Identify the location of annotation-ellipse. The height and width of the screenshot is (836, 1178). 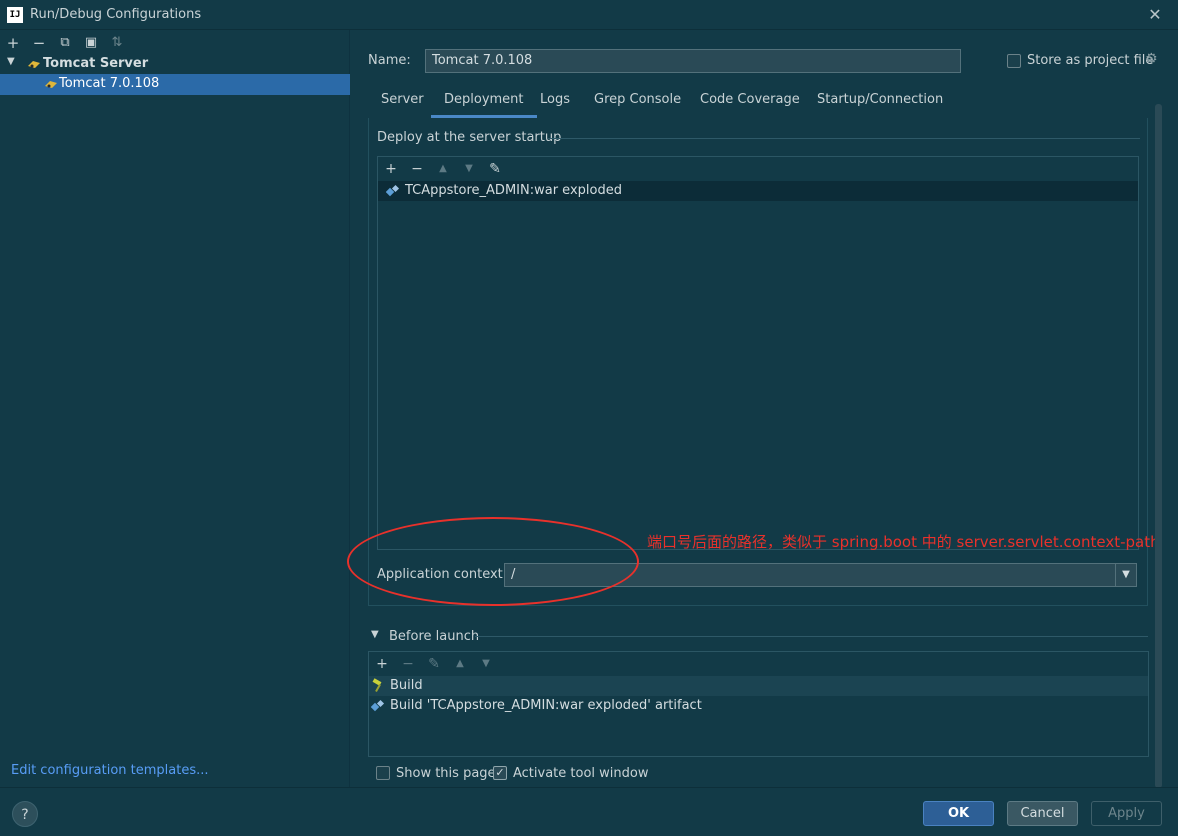
(493, 561).